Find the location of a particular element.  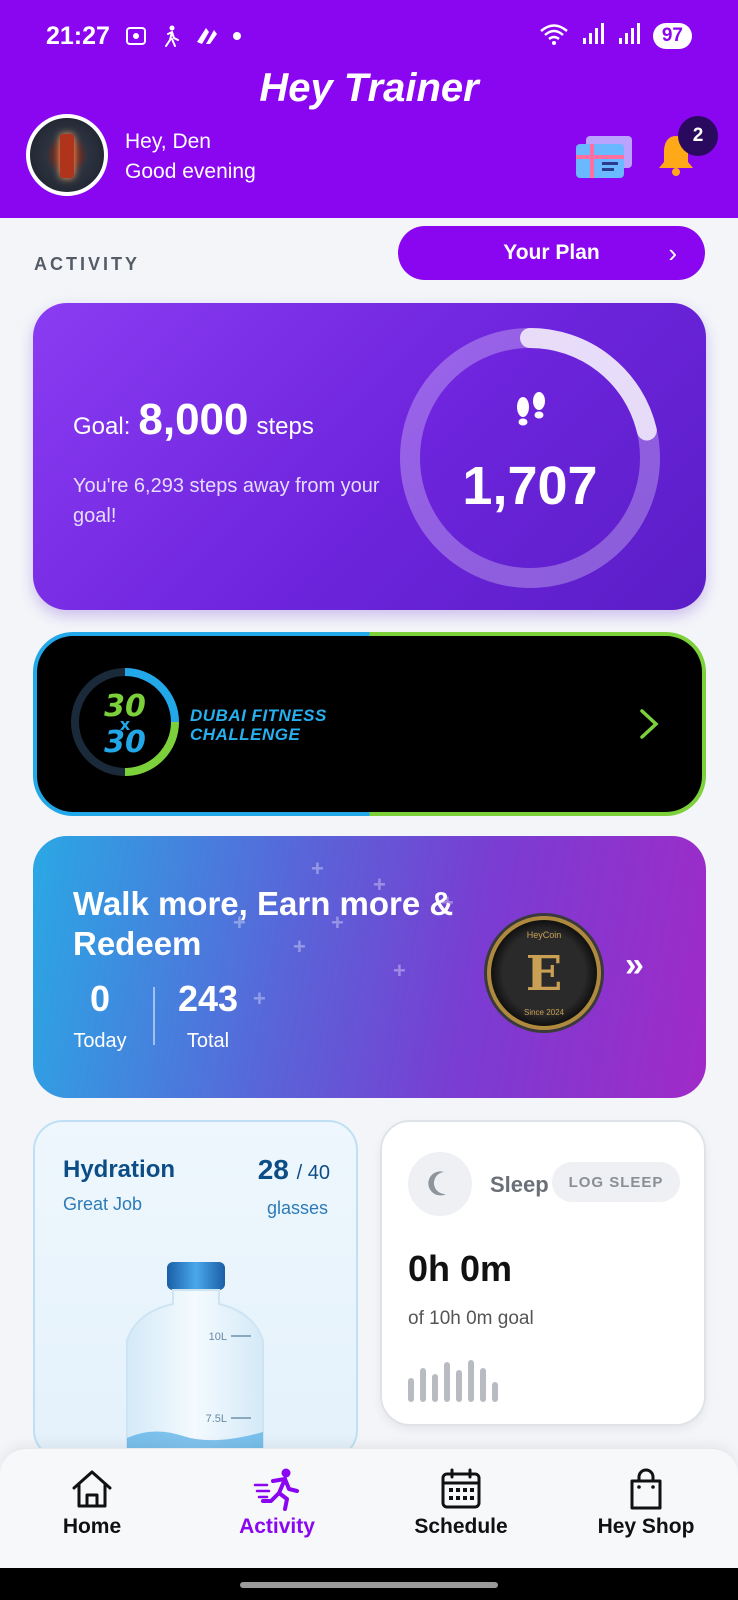

status-bar: 21:27 97 is located at coordinates (369, 36).